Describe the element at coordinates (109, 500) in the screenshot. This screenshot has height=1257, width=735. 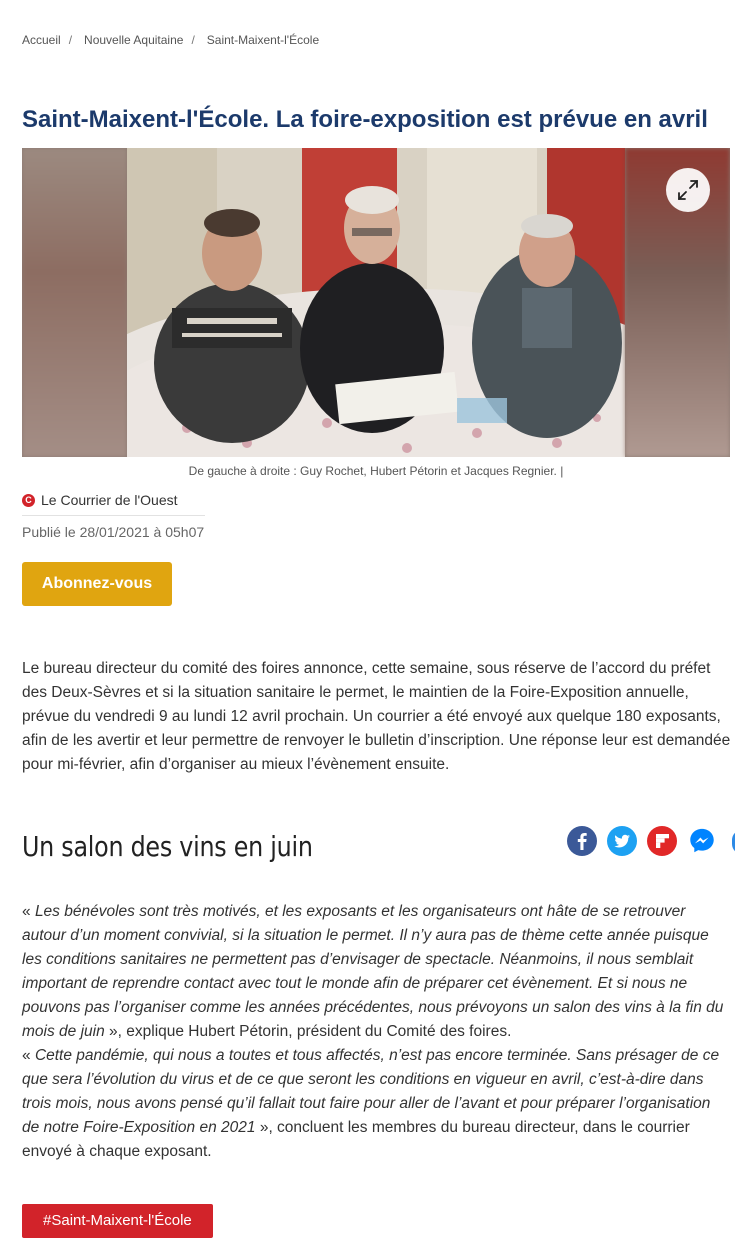
I see `source-name: Le Courrier de l'Ouest` at that location.